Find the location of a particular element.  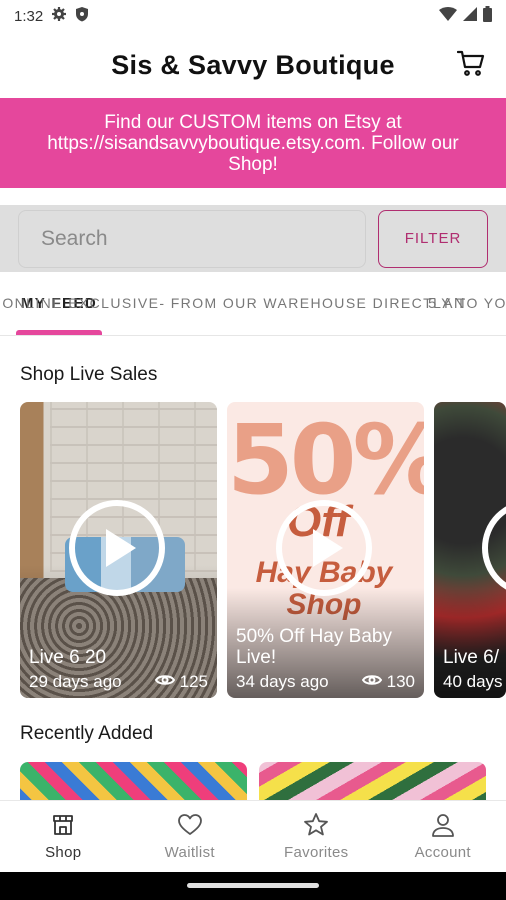

recently-added-carousel is located at coordinates (263, 781).